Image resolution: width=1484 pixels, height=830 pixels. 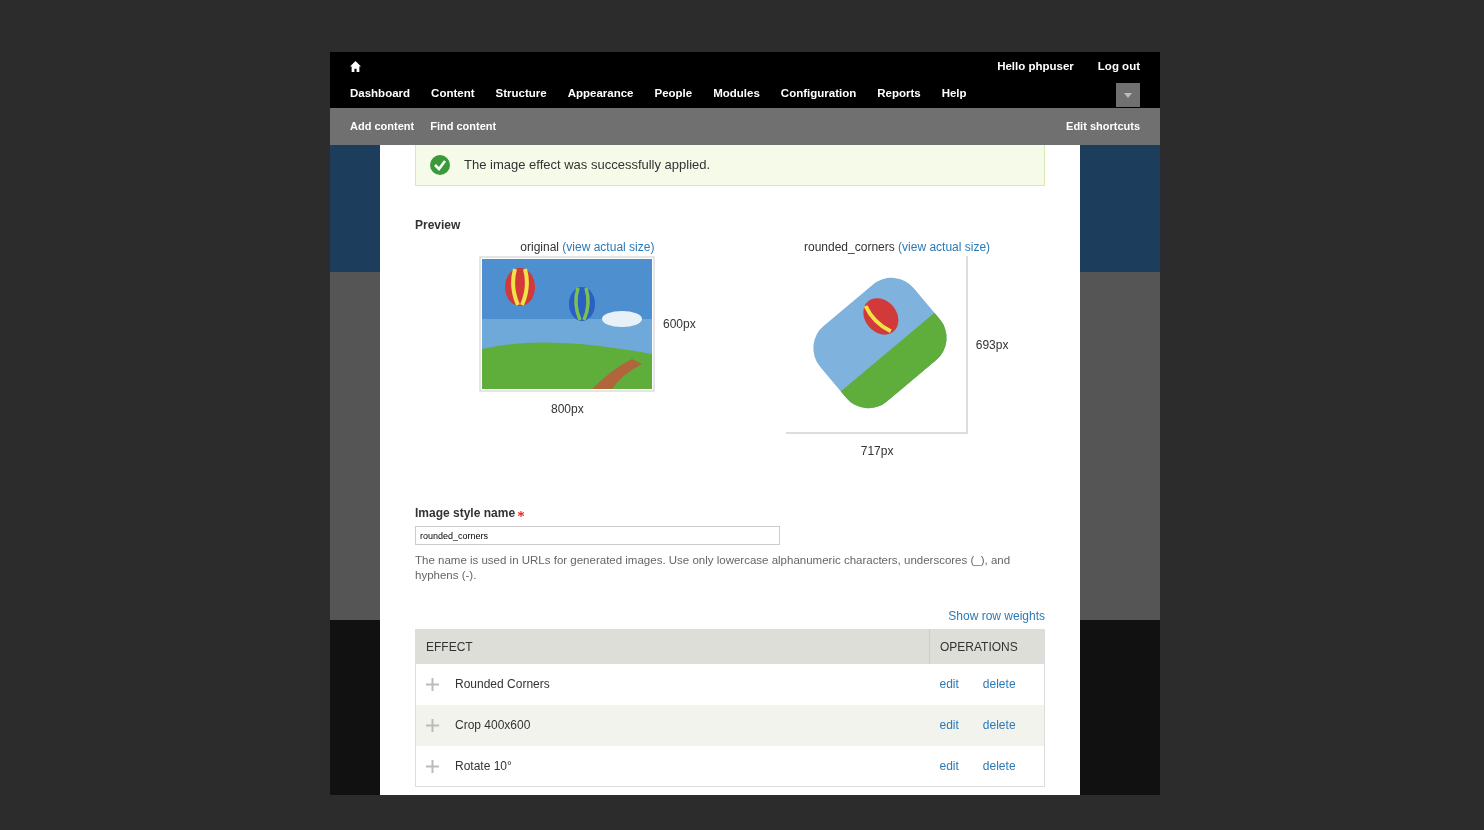 What do you see at coordinates (1103, 126) in the screenshot?
I see `edit-shortcuts-link: Edit shortcuts` at bounding box center [1103, 126].